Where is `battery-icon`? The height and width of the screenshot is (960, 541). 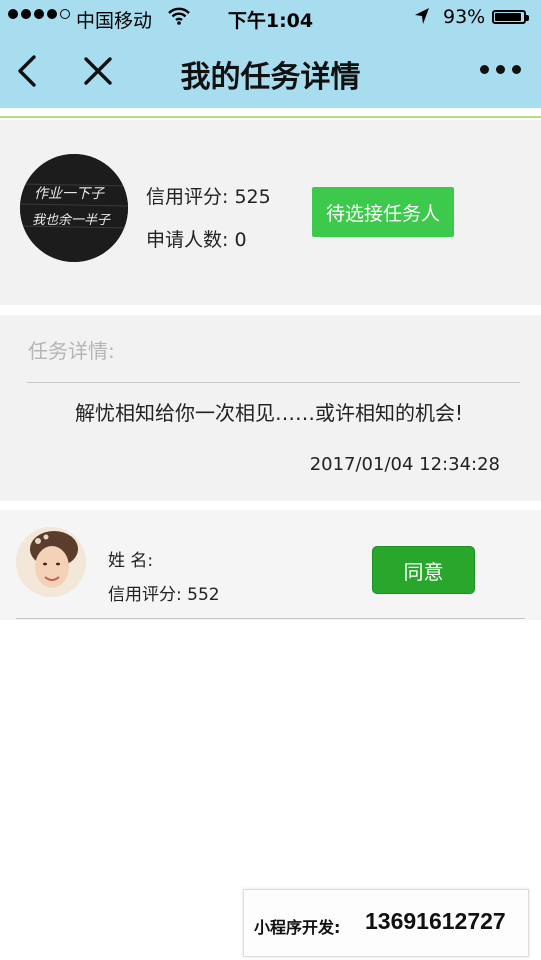
battery-icon is located at coordinates (510, 17).